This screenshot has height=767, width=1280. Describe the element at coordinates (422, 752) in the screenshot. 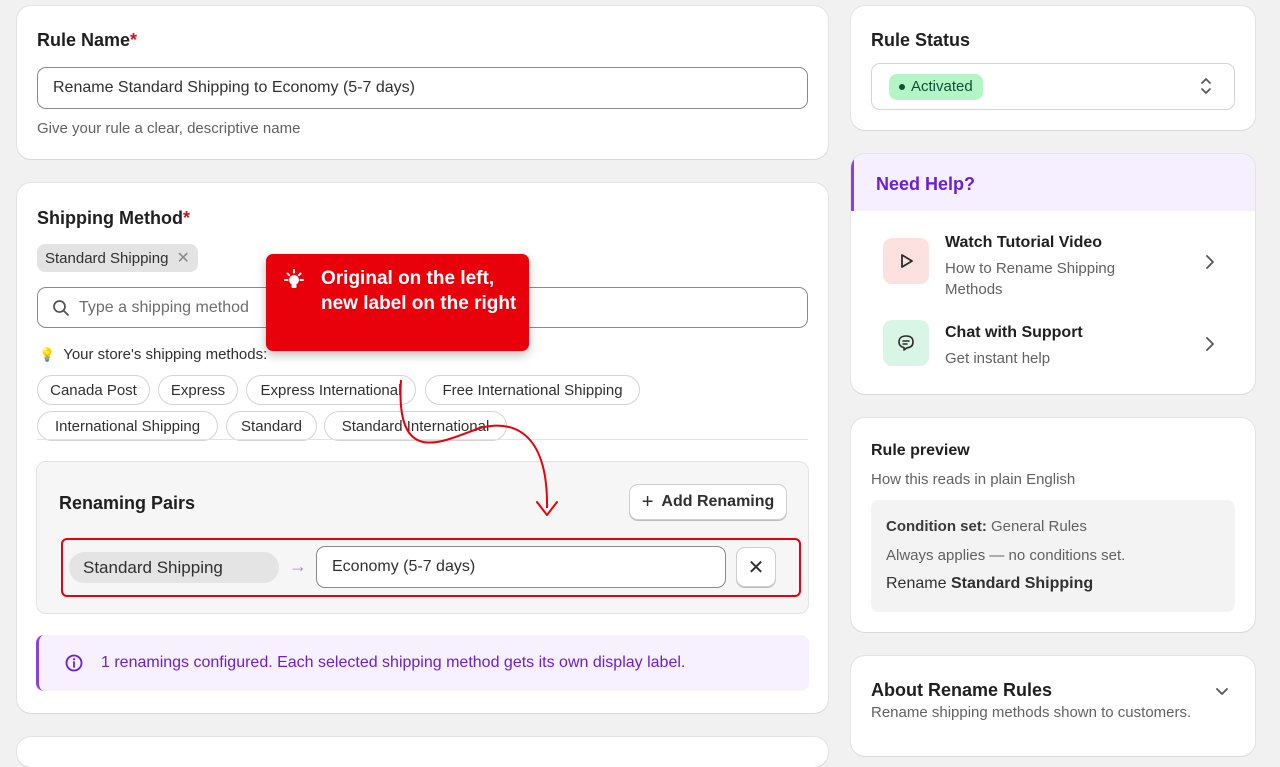

I see `next-card` at that location.